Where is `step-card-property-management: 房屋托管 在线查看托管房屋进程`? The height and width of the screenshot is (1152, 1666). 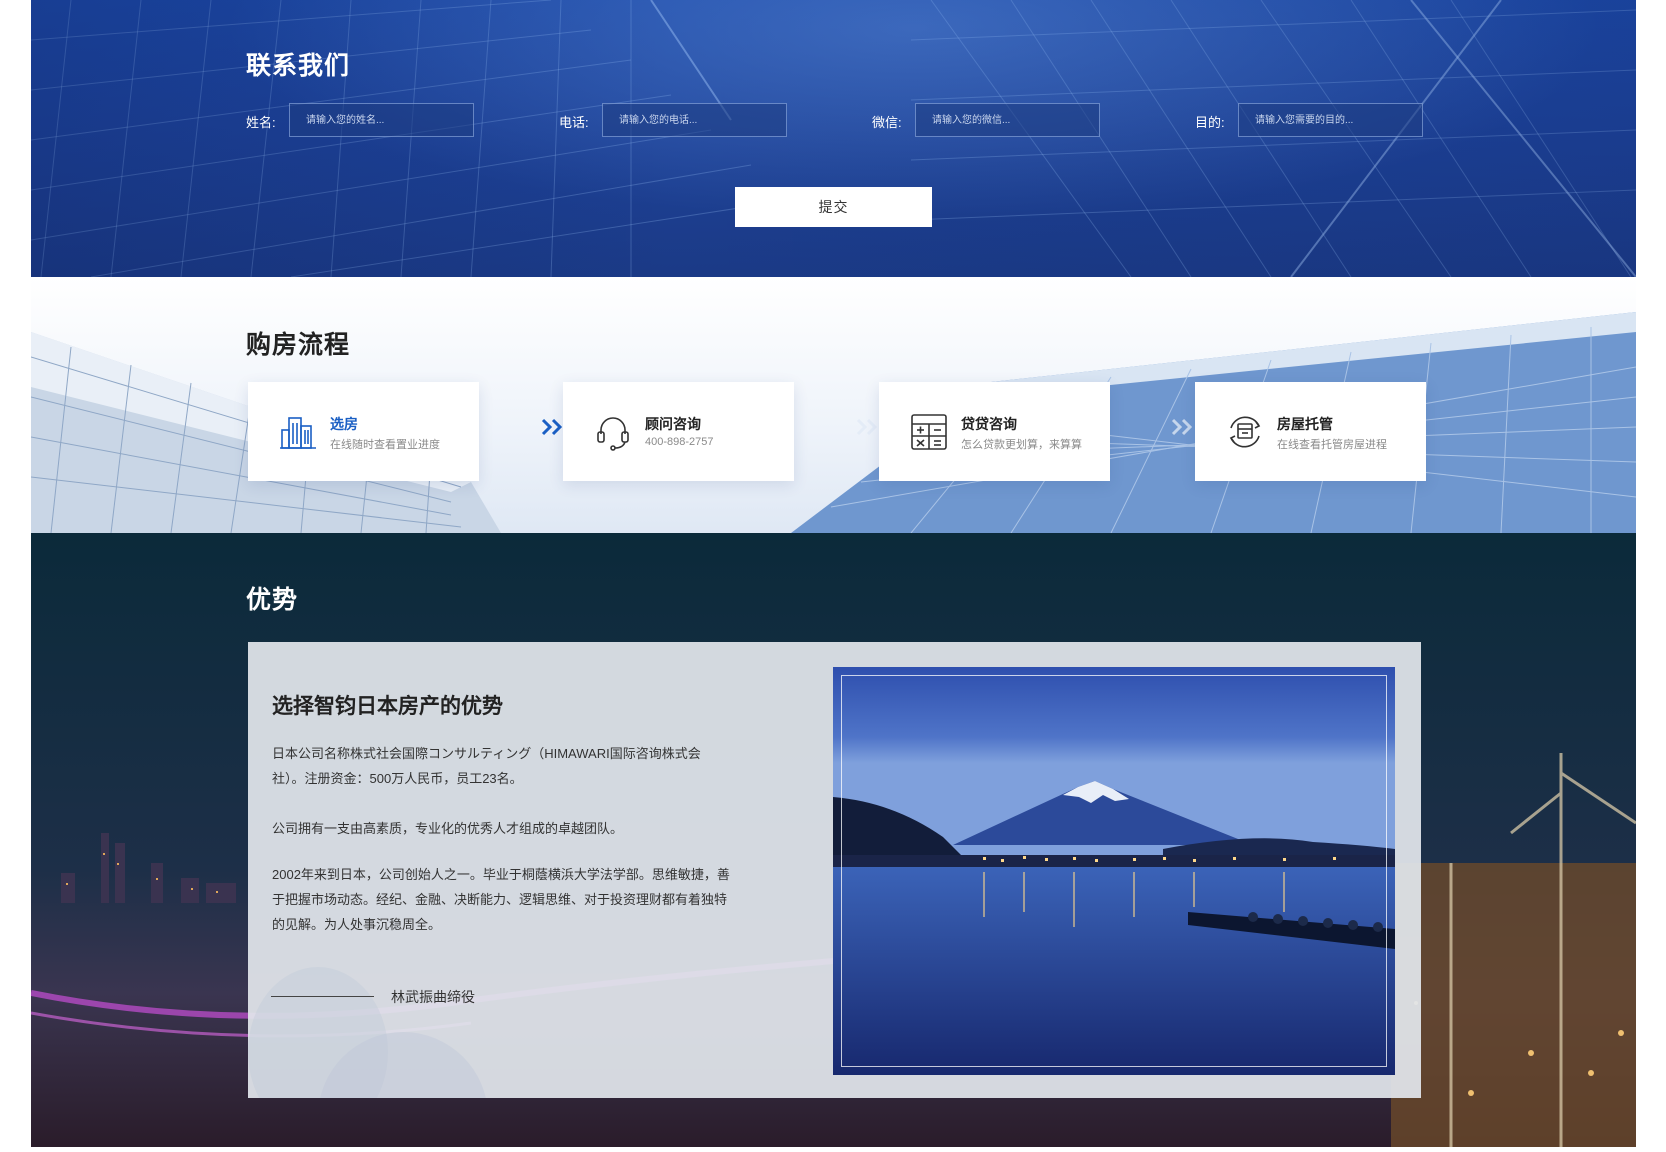
step-card-property-management: 房屋托管 在线查看托管房屋进程 is located at coordinates (1310, 431).